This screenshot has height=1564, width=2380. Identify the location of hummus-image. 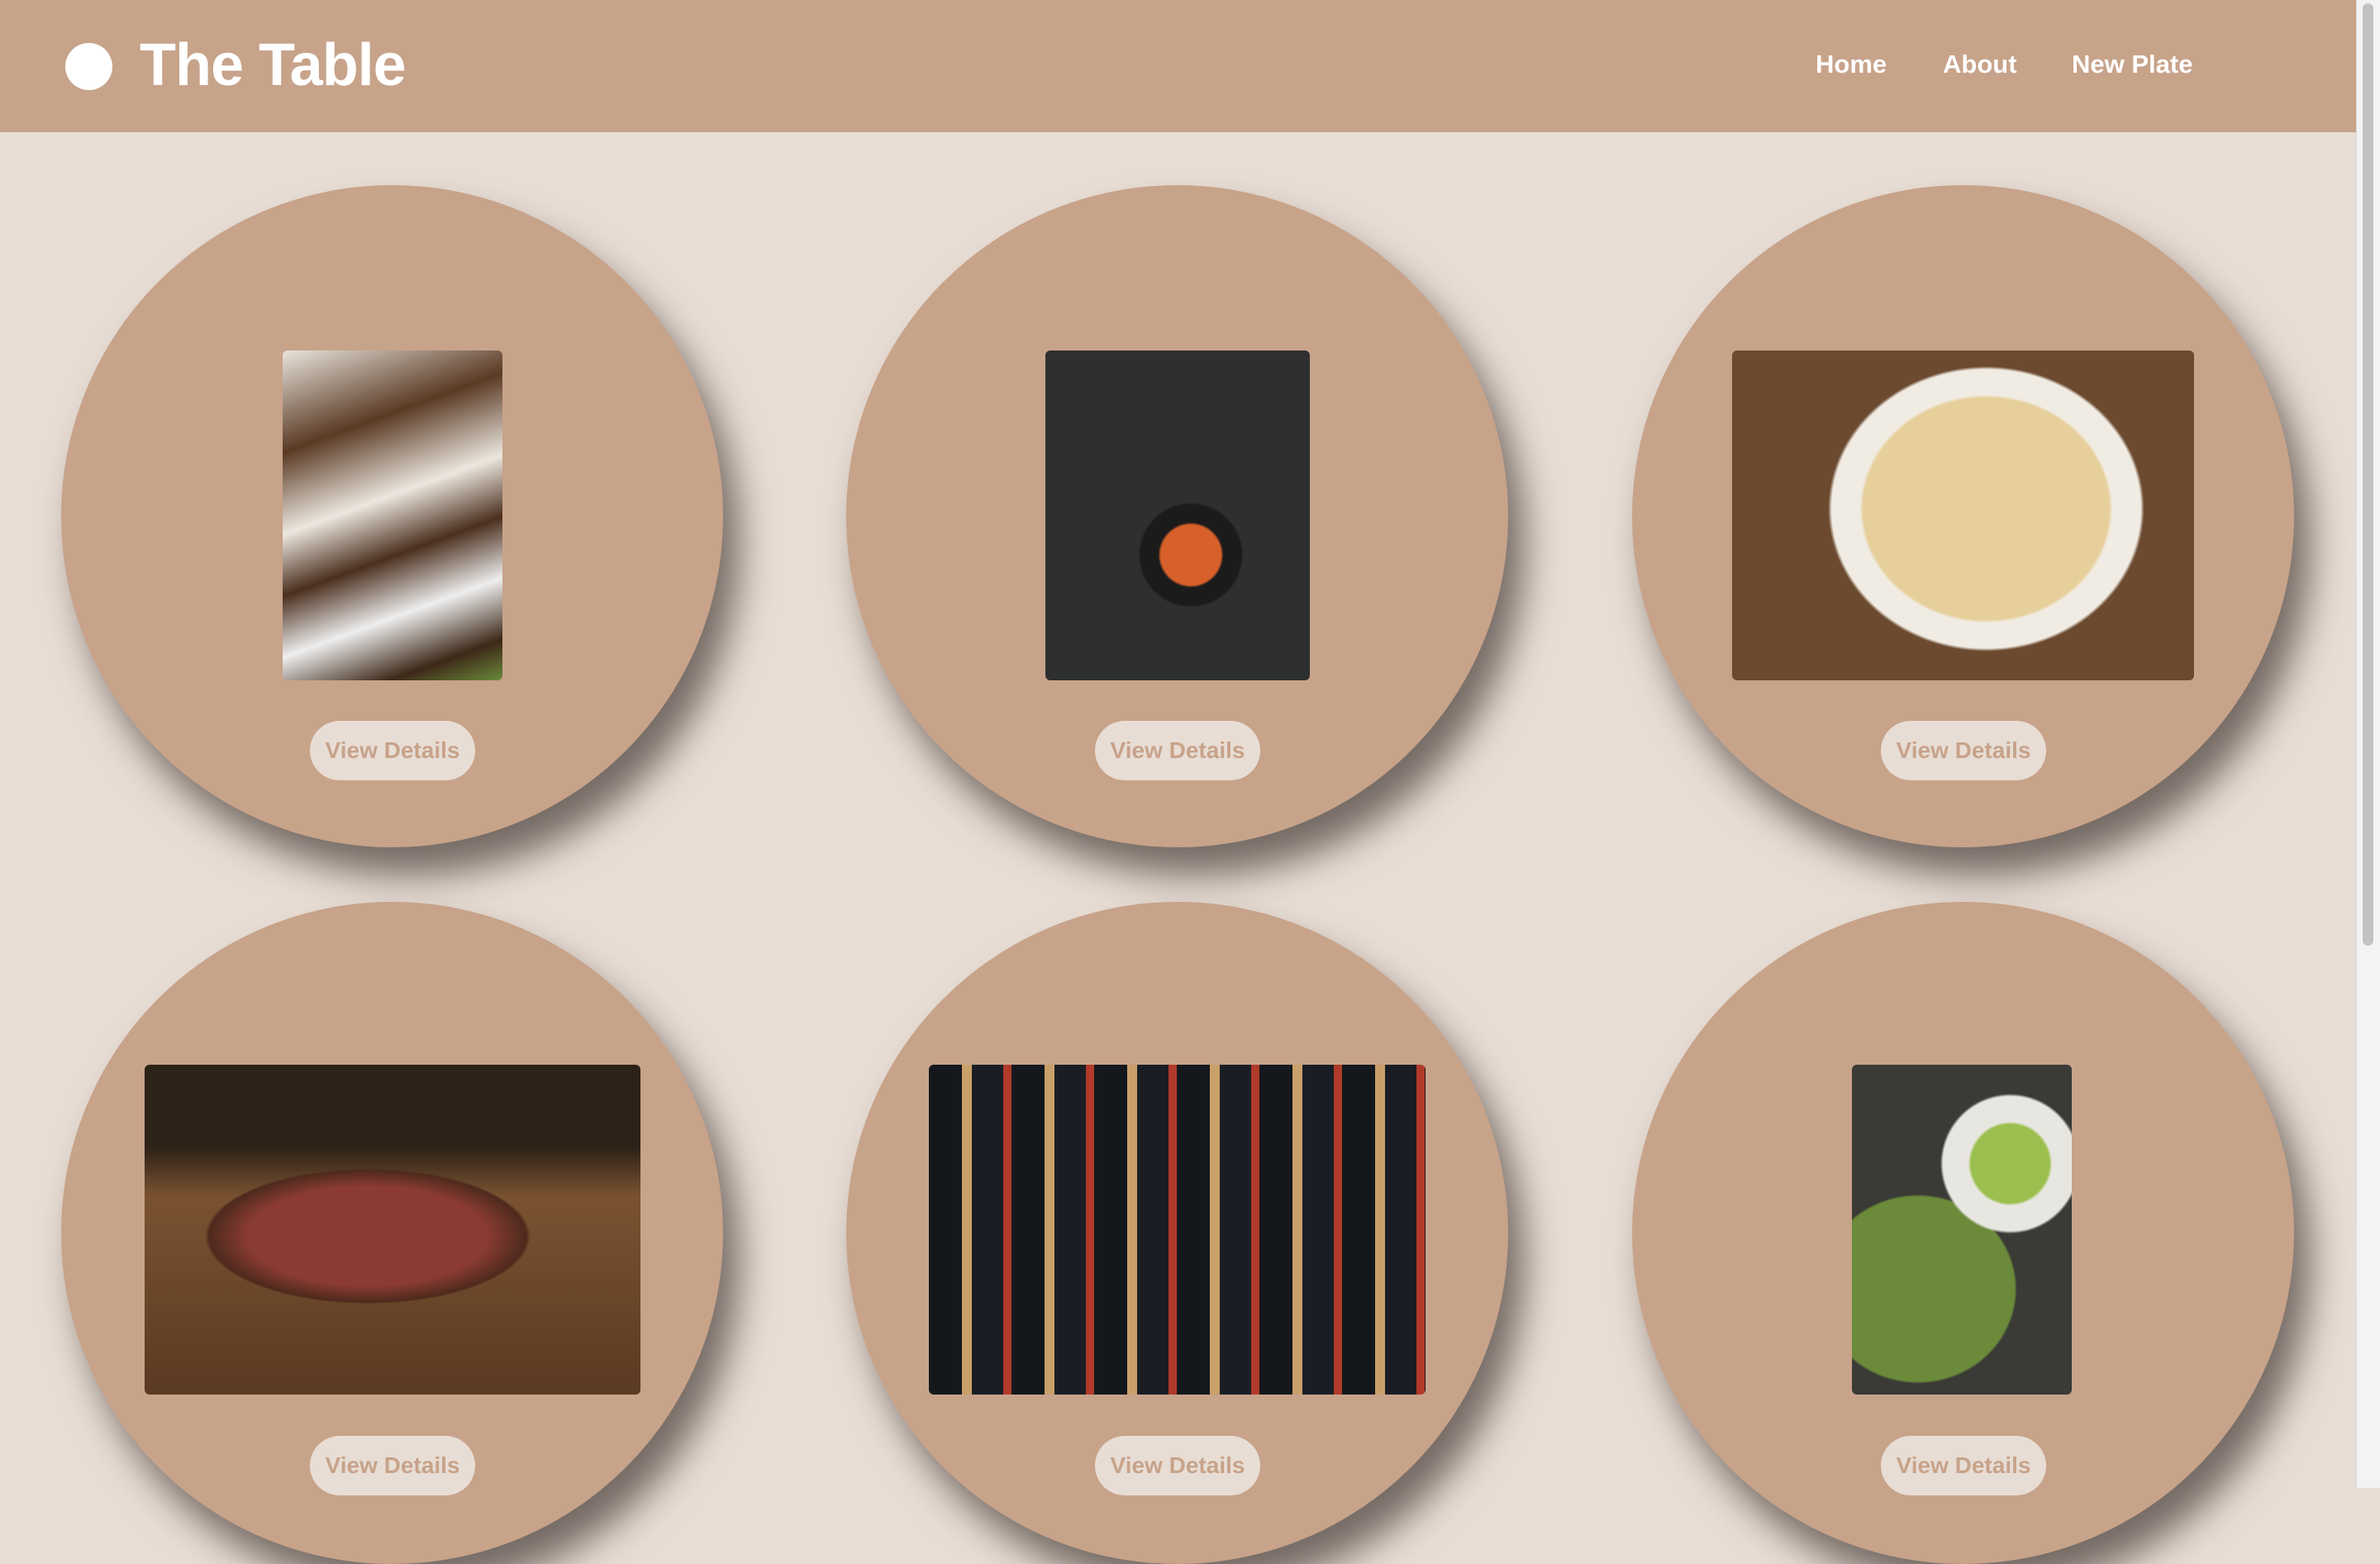
(1963, 515).